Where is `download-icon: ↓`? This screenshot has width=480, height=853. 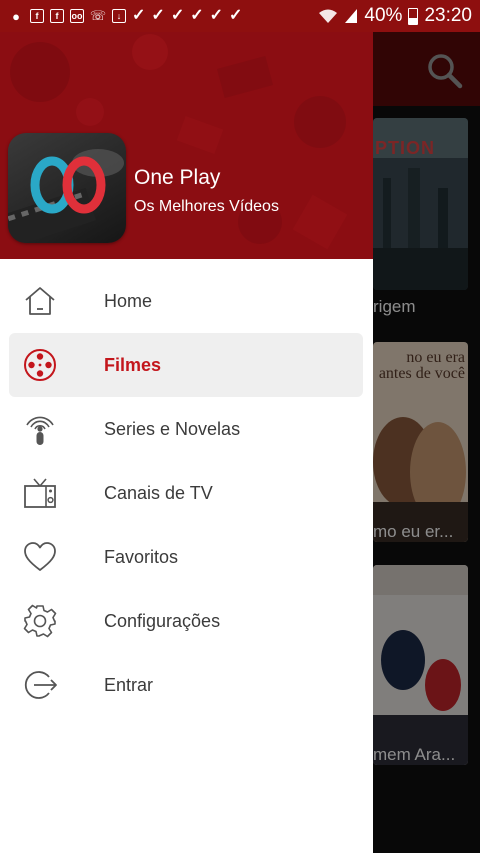
download-icon: ↓ is located at coordinates (119, 16).